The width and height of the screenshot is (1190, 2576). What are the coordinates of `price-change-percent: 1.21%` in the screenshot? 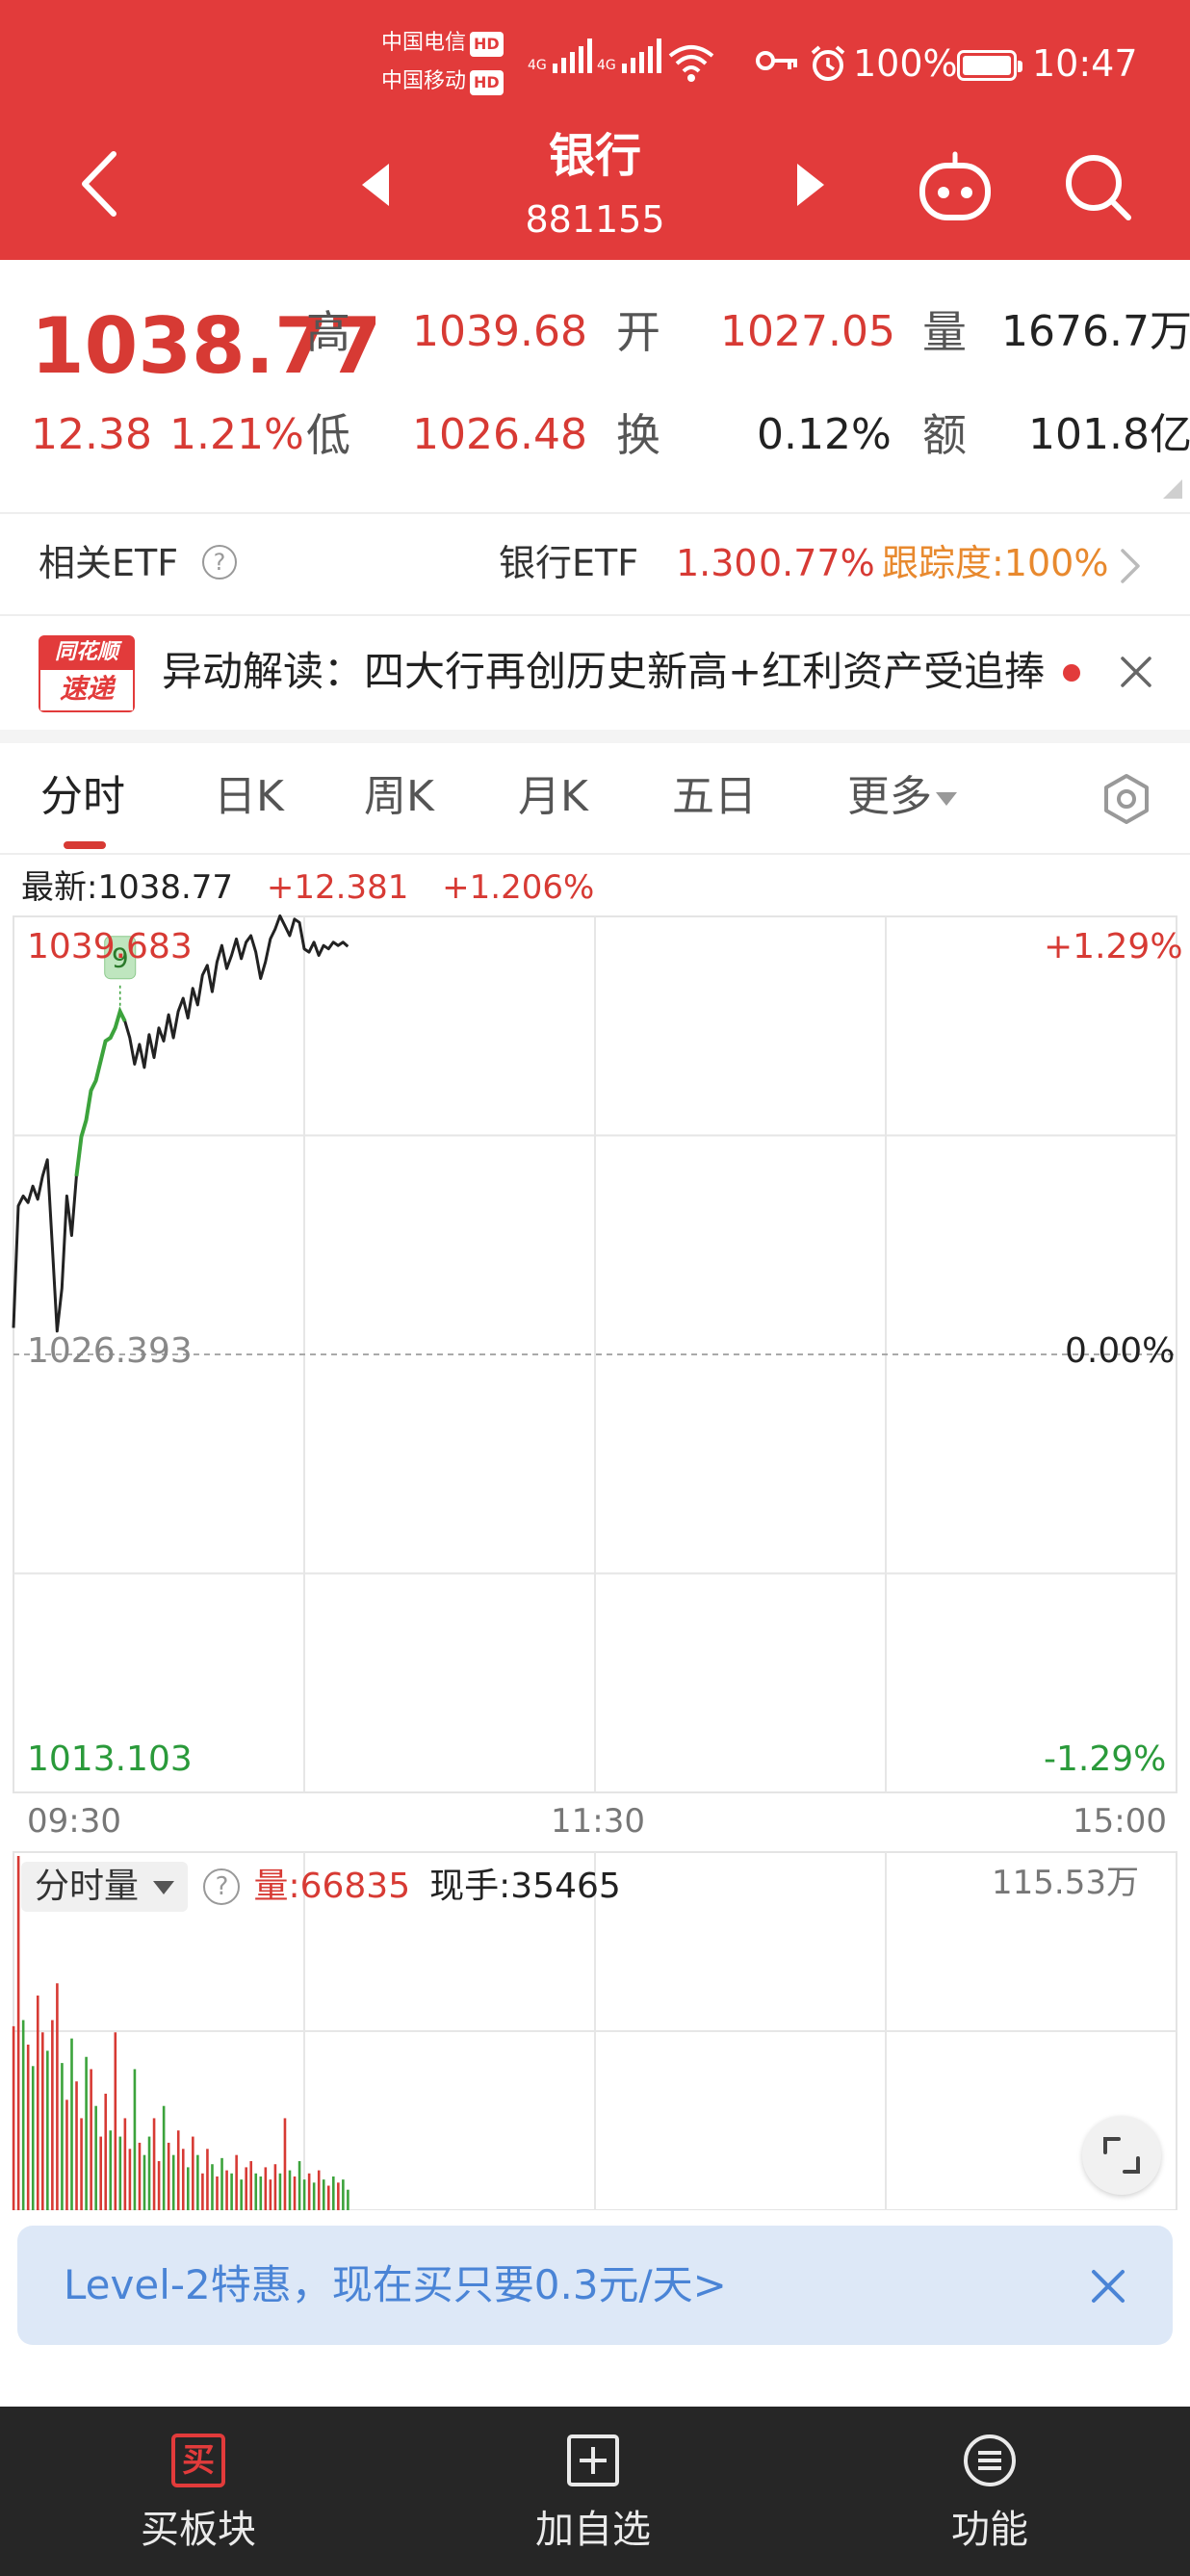 It's located at (237, 434).